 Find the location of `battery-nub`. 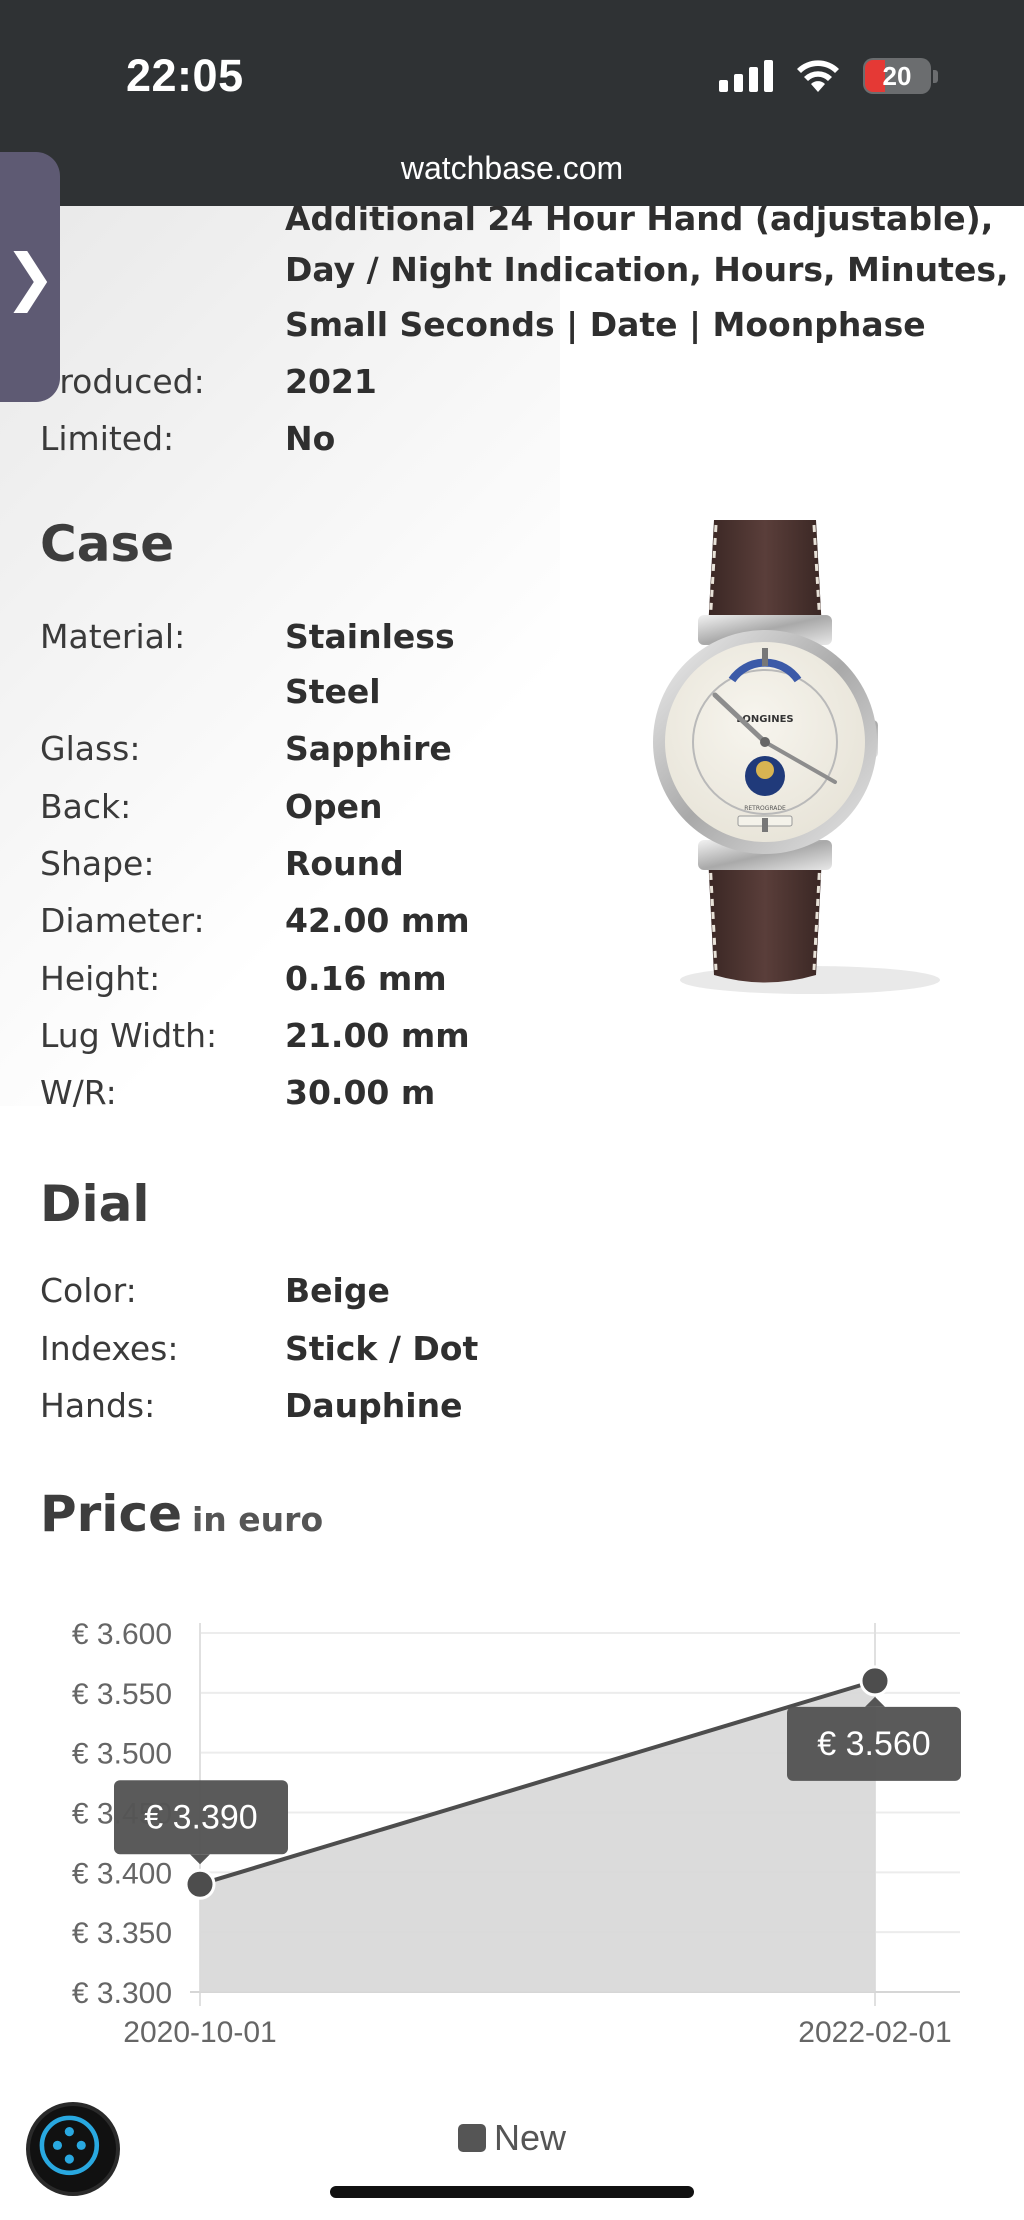

battery-nub is located at coordinates (935, 76).